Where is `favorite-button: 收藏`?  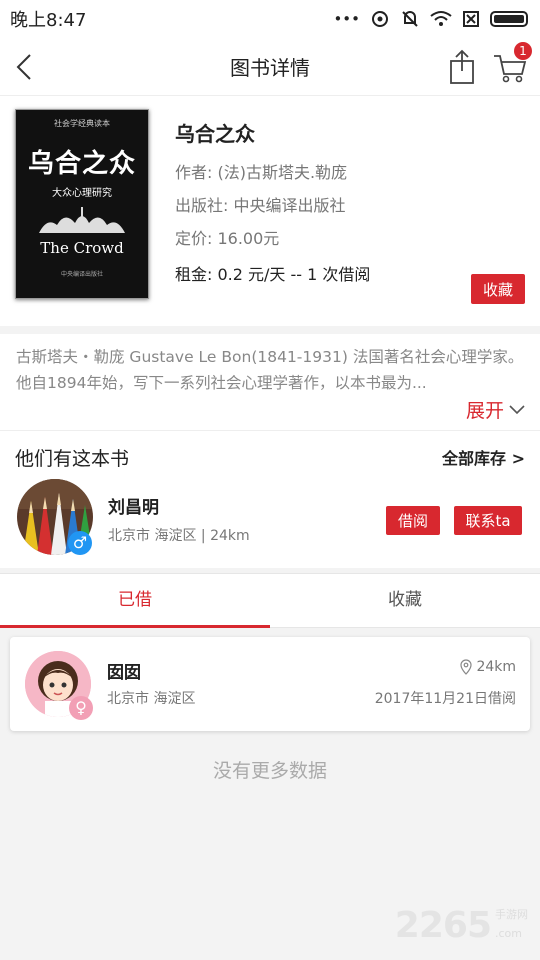
favorite-button: 收藏 is located at coordinates (498, 289).